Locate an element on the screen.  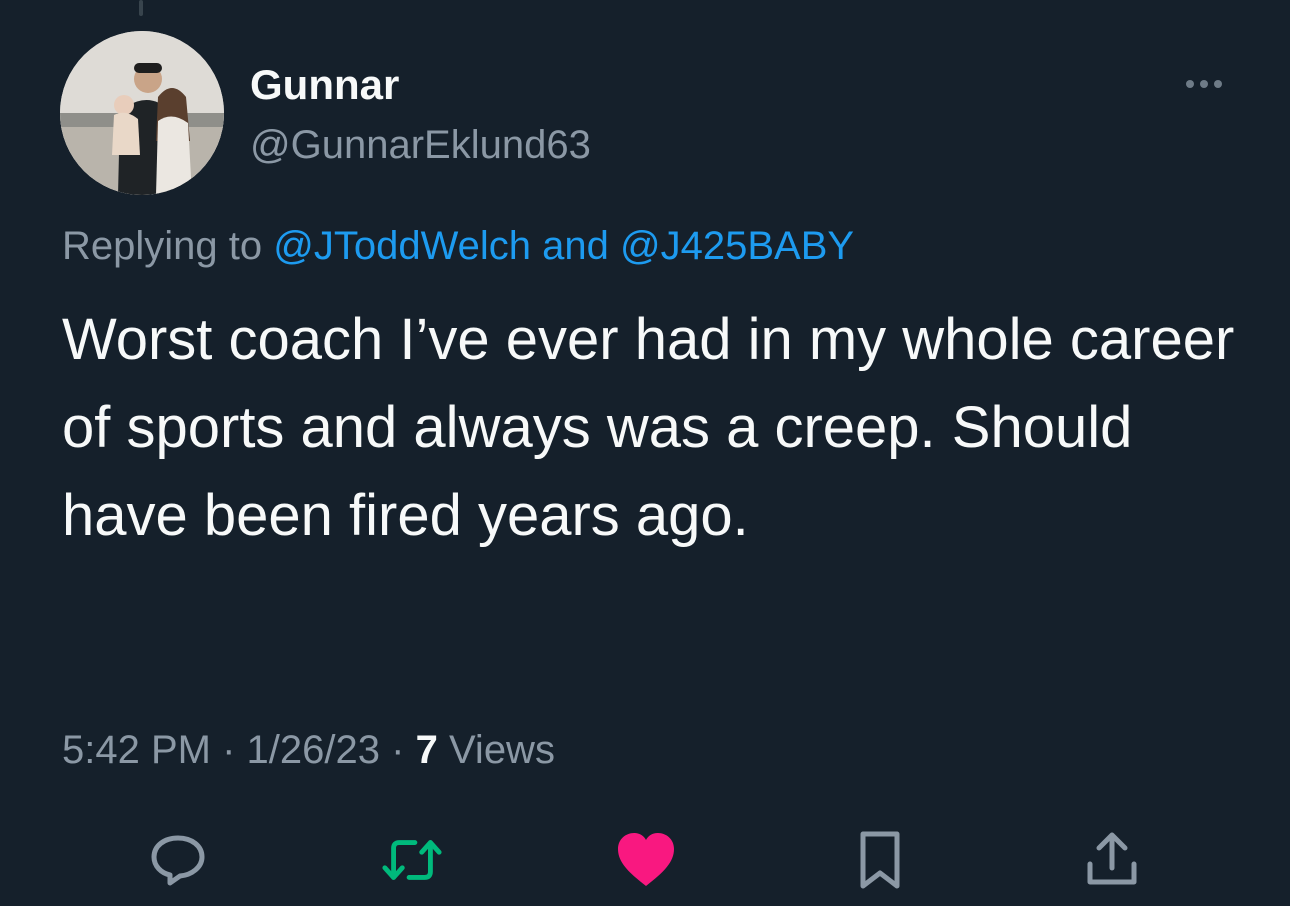
action-bar is located at coordinates (645, 860).